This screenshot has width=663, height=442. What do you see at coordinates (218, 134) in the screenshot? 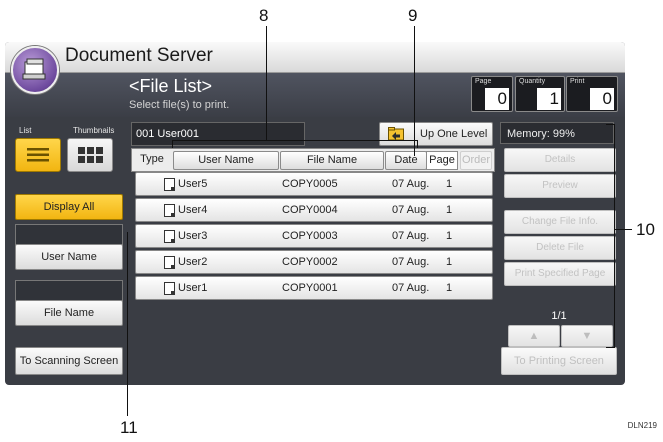
I see `folder-path: 001 User001` at bounding box center [218, 134].